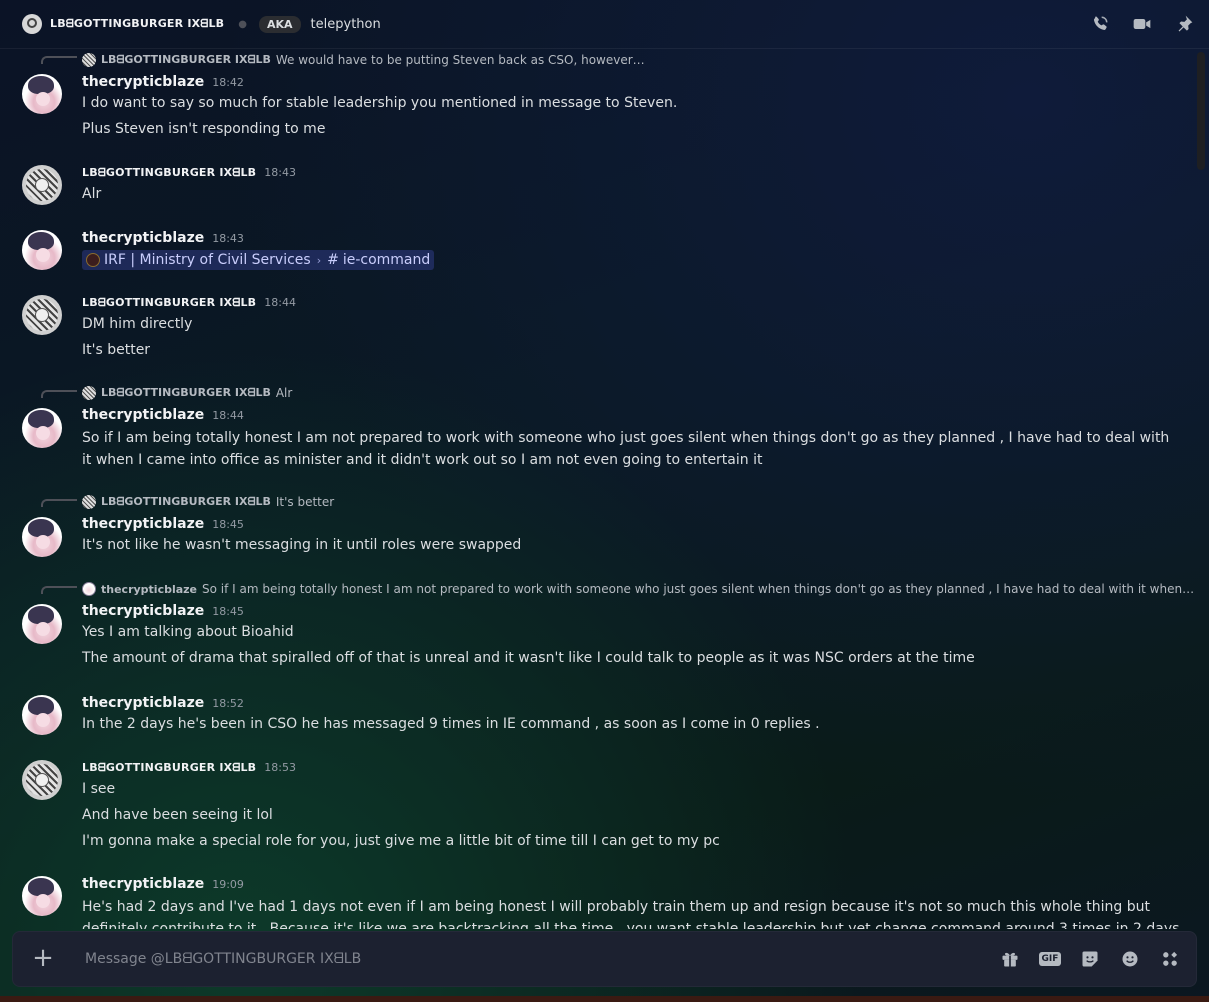 Image resolution: width=1209 pixels, height=1002 pixels. Describe the element at coordinates (604, 24) in the screenshot. I see `dm-header: LBᗺGOTTINGBURGER IXᗺLB ● AKA telepython` at that location.